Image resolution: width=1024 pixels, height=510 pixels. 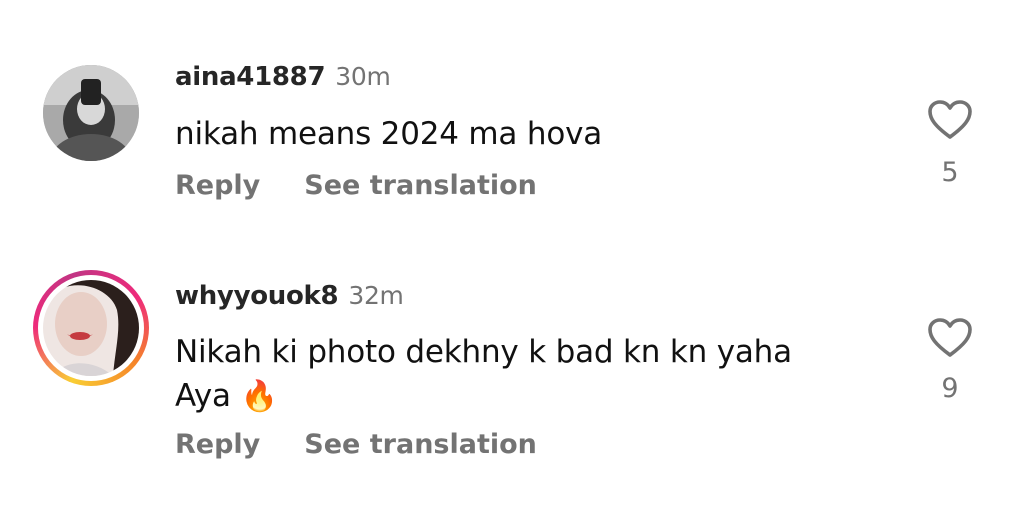 I want to click on comment-header: whyyouok8 32m, so click(x=289, y=296).